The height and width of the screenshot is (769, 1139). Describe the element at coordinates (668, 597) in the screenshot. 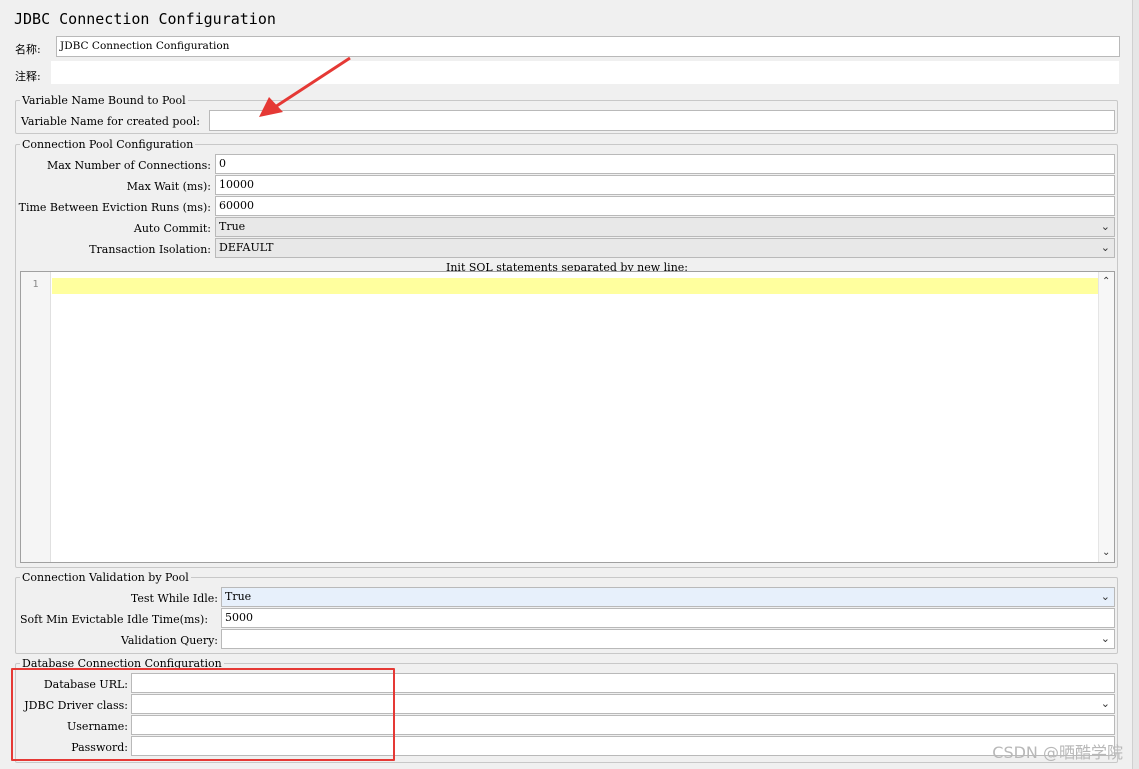

I see `test-while-idle-select: True ⌄` at that location.